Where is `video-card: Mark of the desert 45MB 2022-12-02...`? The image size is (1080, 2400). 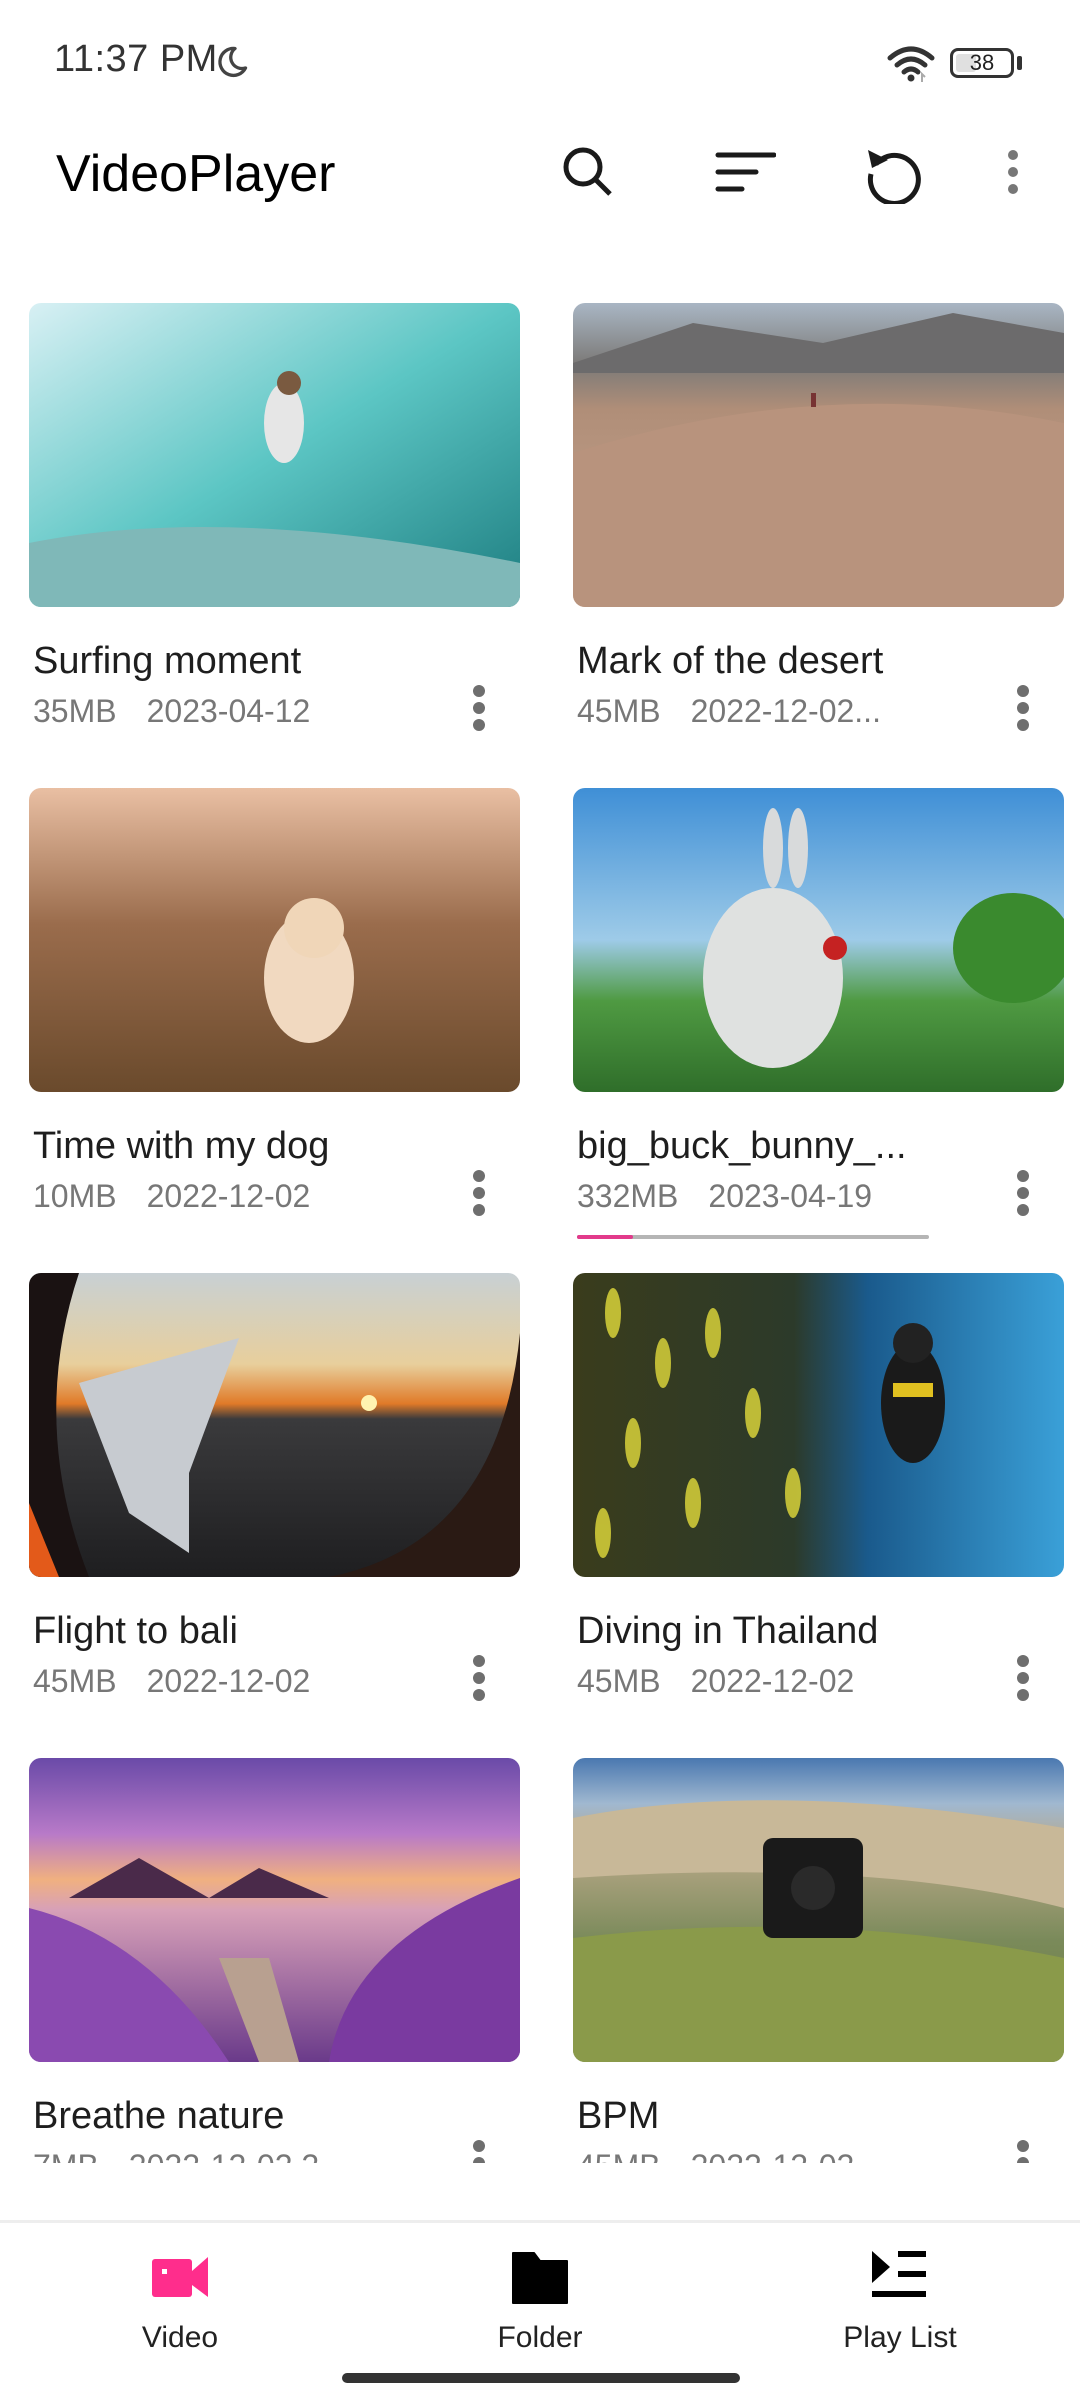
video-card: Mark of the desert 45MB 2022-12-02... is located at coordinates (818, 545).